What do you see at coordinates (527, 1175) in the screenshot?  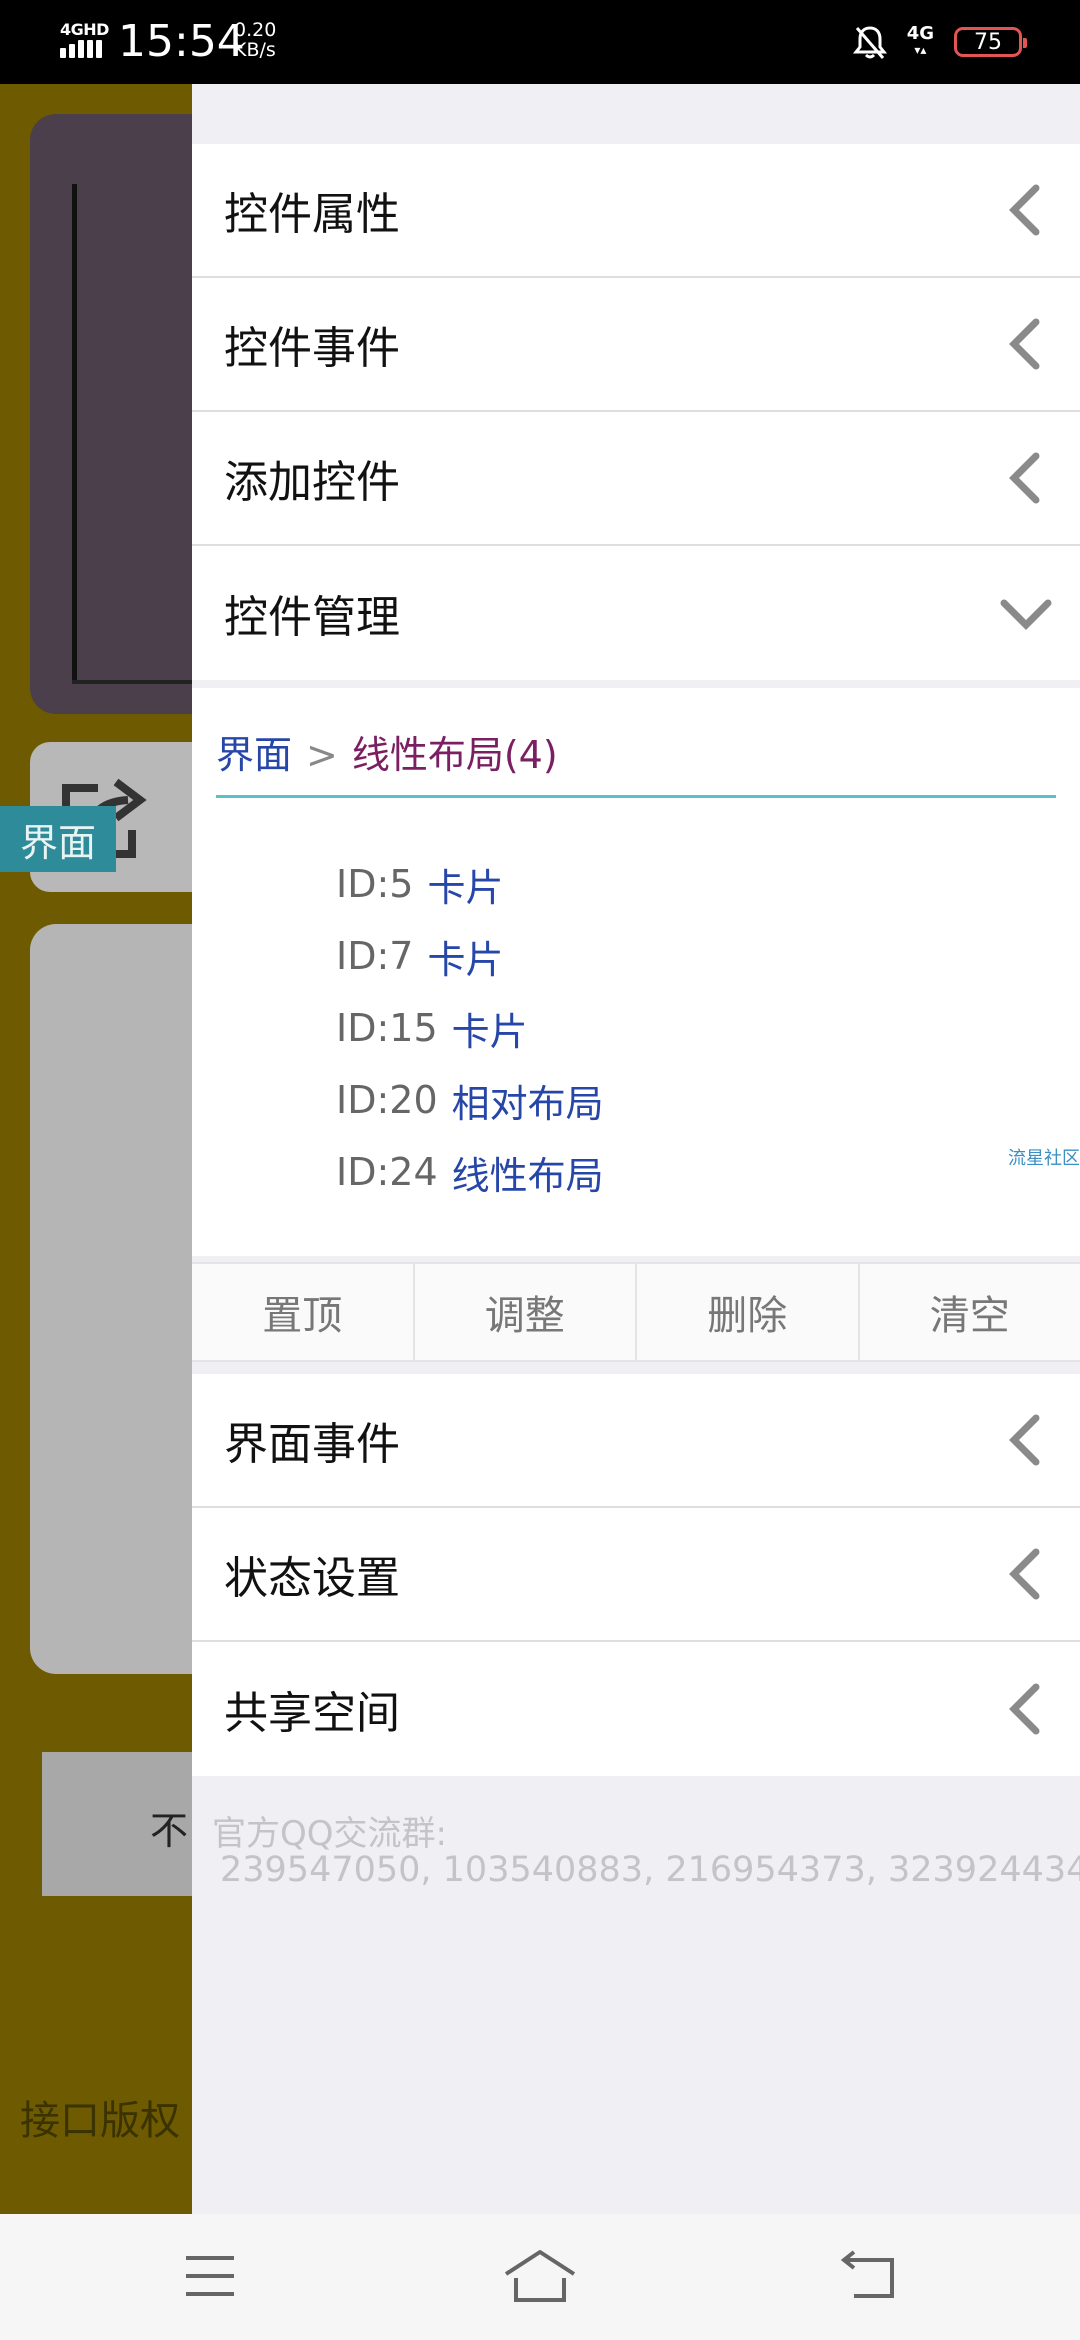 I see `widget-name: 线性布局` at bounding box center [527, 1175].